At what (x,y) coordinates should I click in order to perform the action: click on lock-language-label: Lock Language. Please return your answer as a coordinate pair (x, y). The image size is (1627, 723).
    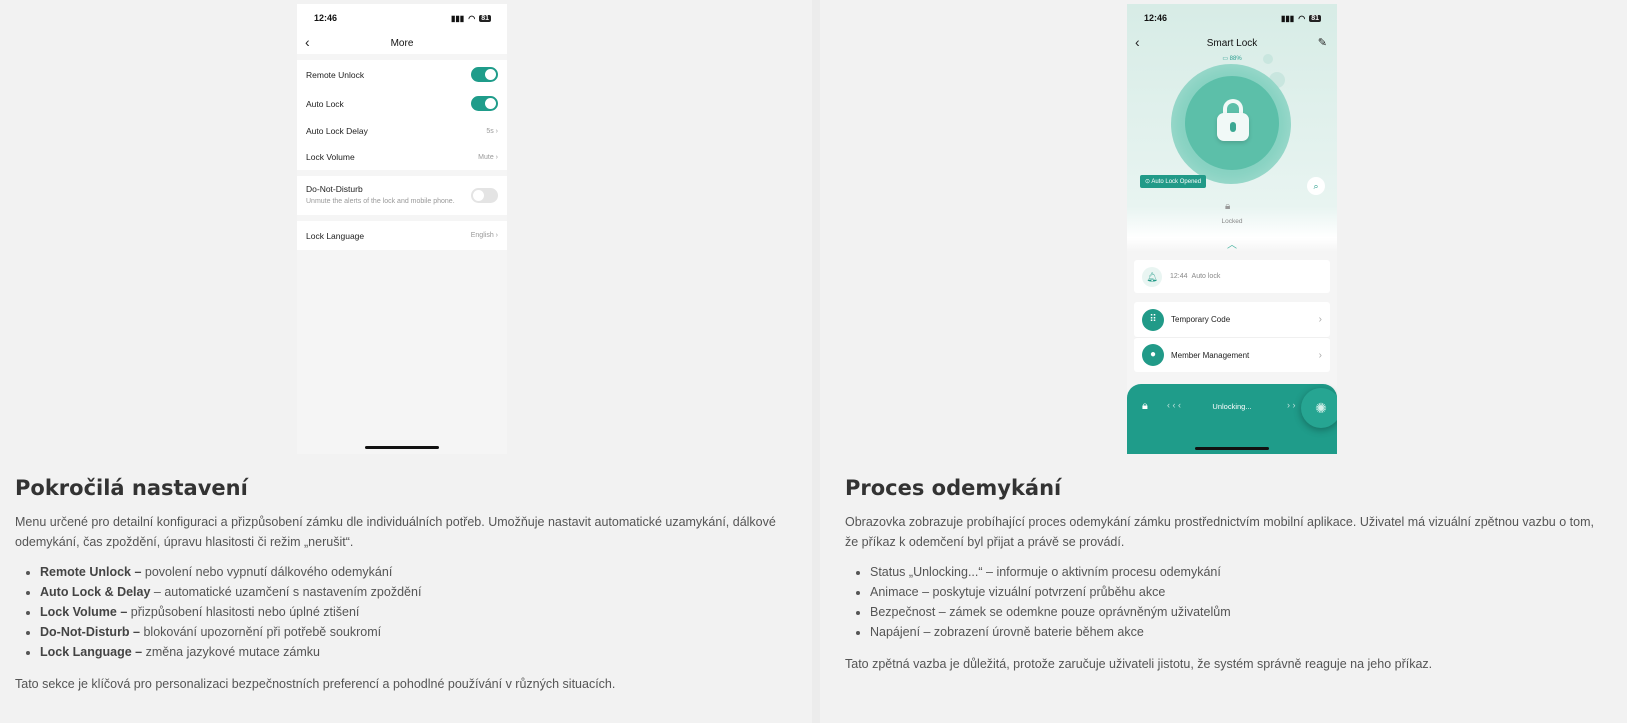
    Looking at the image, I should click on (335, 235).